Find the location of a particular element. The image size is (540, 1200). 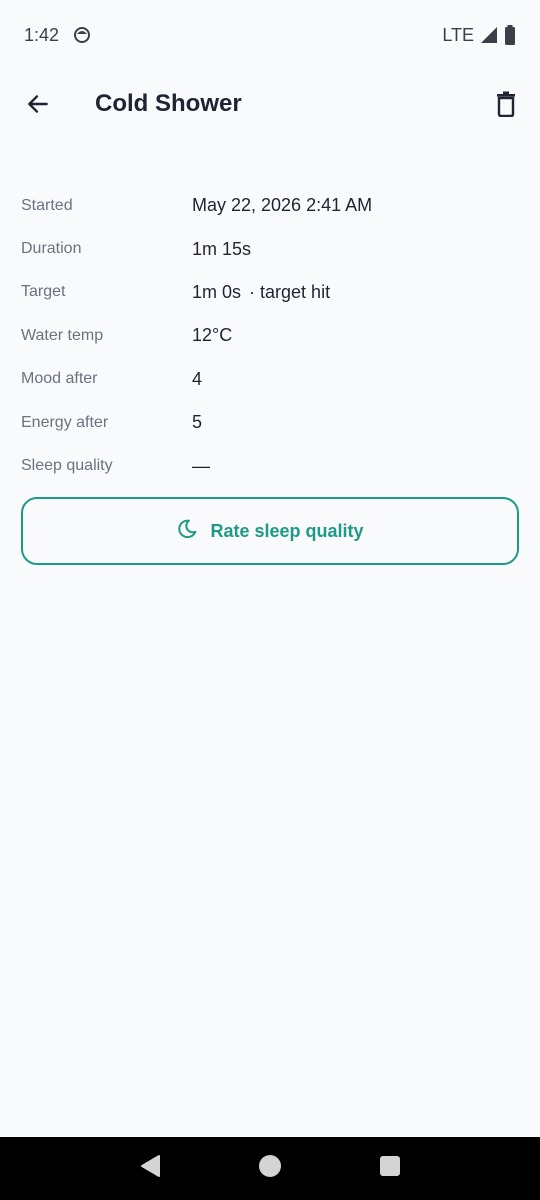

detail-row-target: Target 1m 0s · target hit is located at coordinates (271, 292).